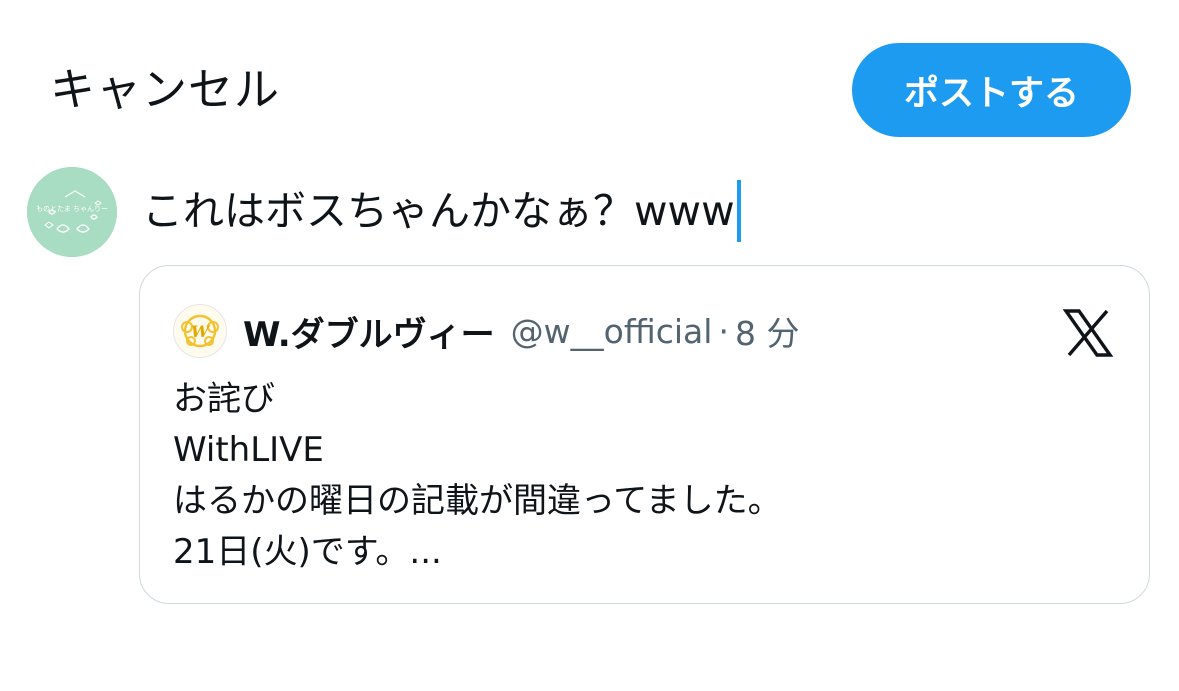 The height and width of the screenshot is (691, 1179). Describe the element at coordinates (767, 333) in the screenshot. I see `quoted-timestamp: 8 分` at that location.